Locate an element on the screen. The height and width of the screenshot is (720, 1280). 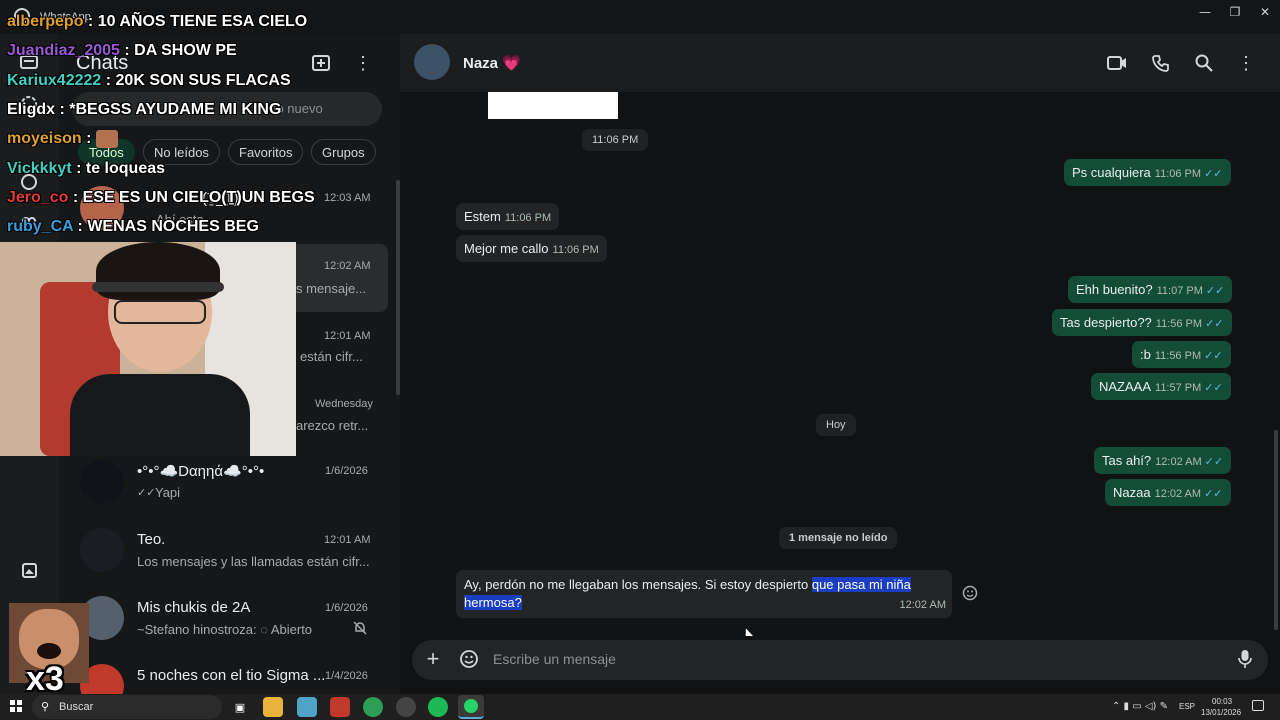
stream-chat-line: Vickkkyt : te loqueas is located at coordinates (86, 169).